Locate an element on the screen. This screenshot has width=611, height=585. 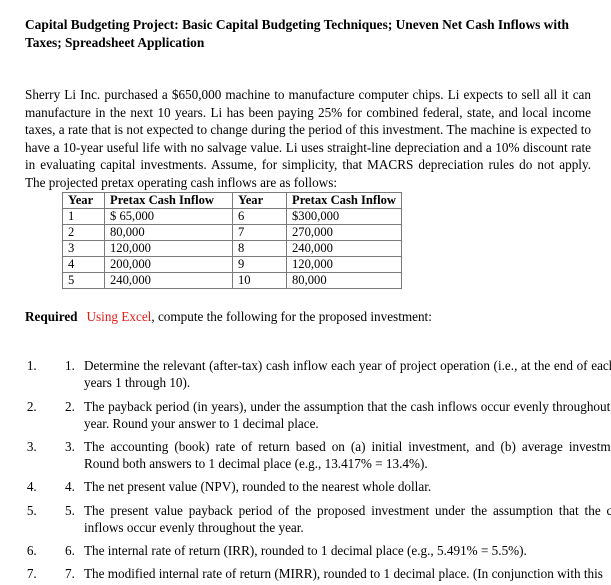
table-row: 4 200,000 9 120,000 is located at coordinates (232, 264).